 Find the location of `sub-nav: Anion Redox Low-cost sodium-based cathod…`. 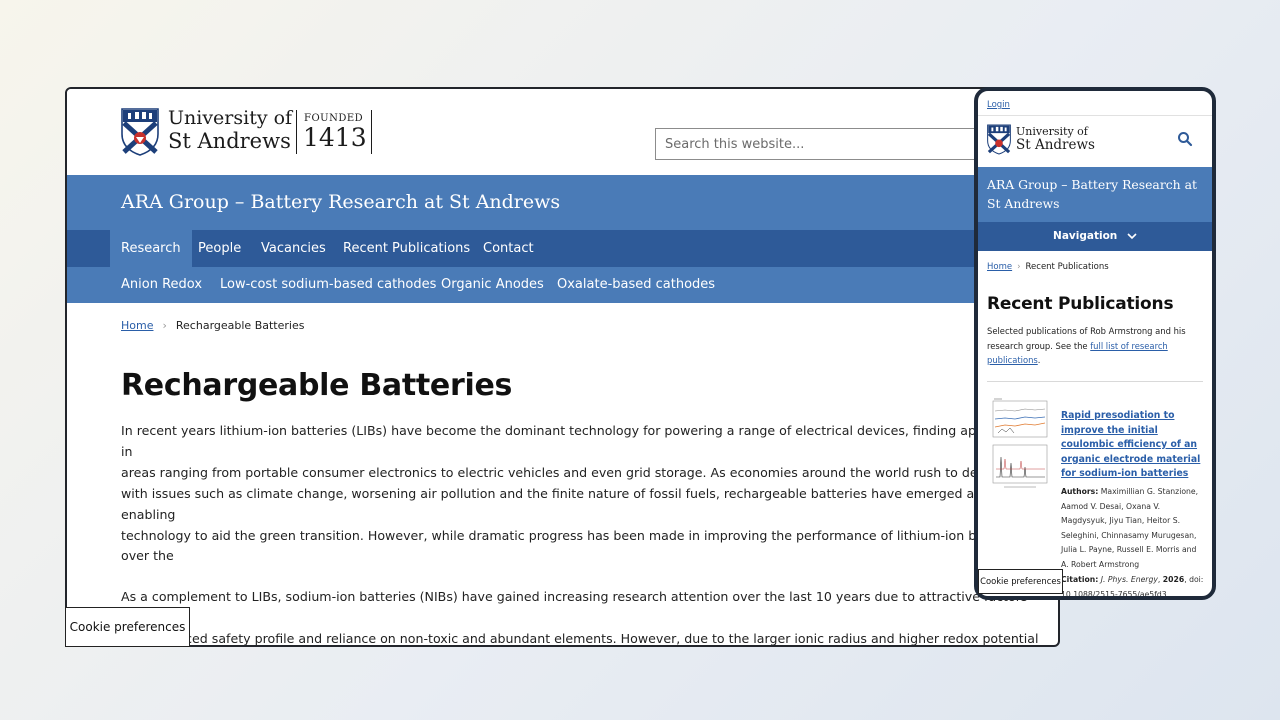

sub-nav: Anion Redox Low-cost sodium-based cathod… is located at coordinates (562, 285).